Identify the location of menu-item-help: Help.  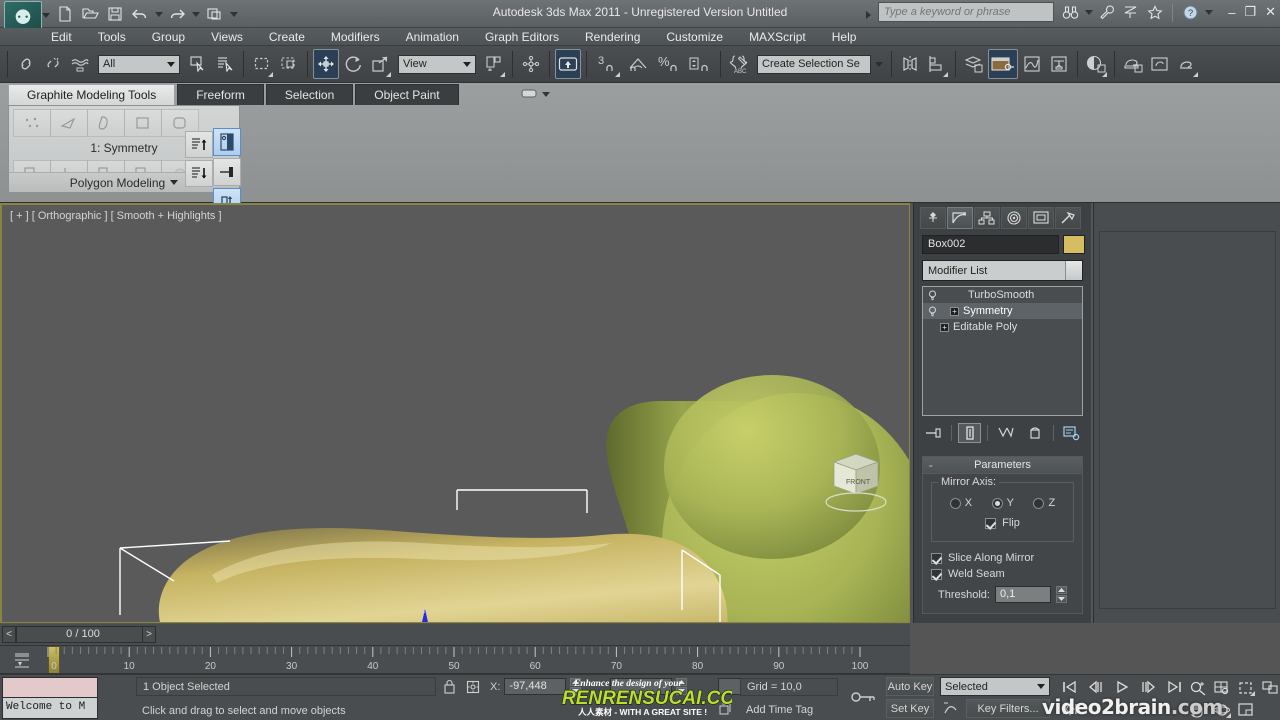
(844, 37).